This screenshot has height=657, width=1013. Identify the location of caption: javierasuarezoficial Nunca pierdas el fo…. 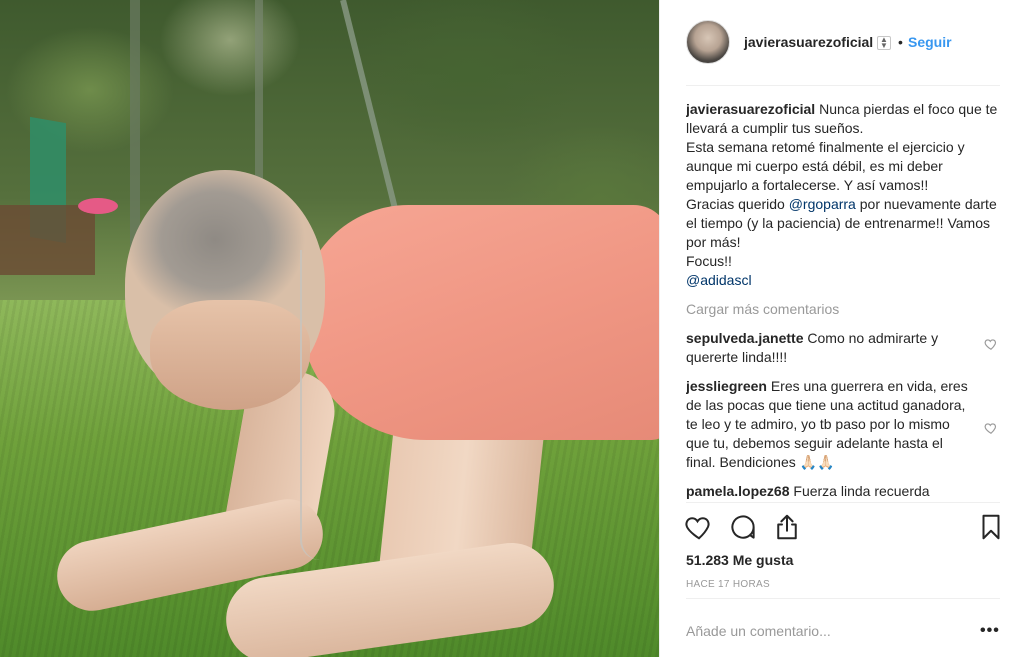
(843, 195).